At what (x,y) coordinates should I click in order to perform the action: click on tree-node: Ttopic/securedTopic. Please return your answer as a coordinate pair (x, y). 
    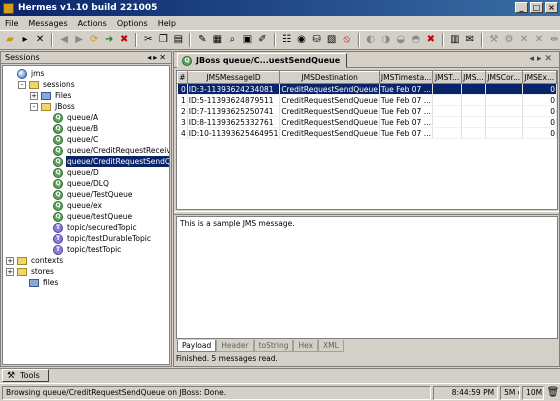
    Looking at the image, I should click on (90, 227).